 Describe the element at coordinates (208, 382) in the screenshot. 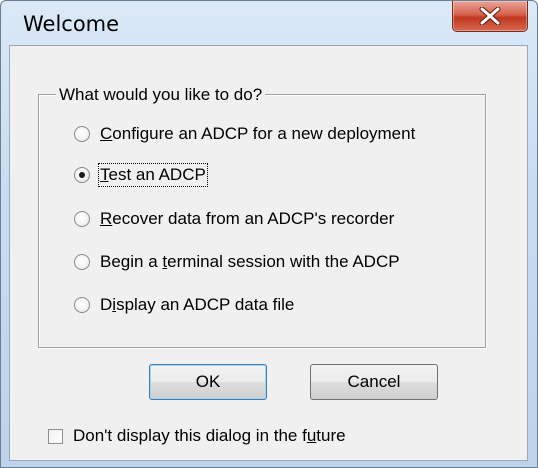

I see `ok-button: OK` at that location.